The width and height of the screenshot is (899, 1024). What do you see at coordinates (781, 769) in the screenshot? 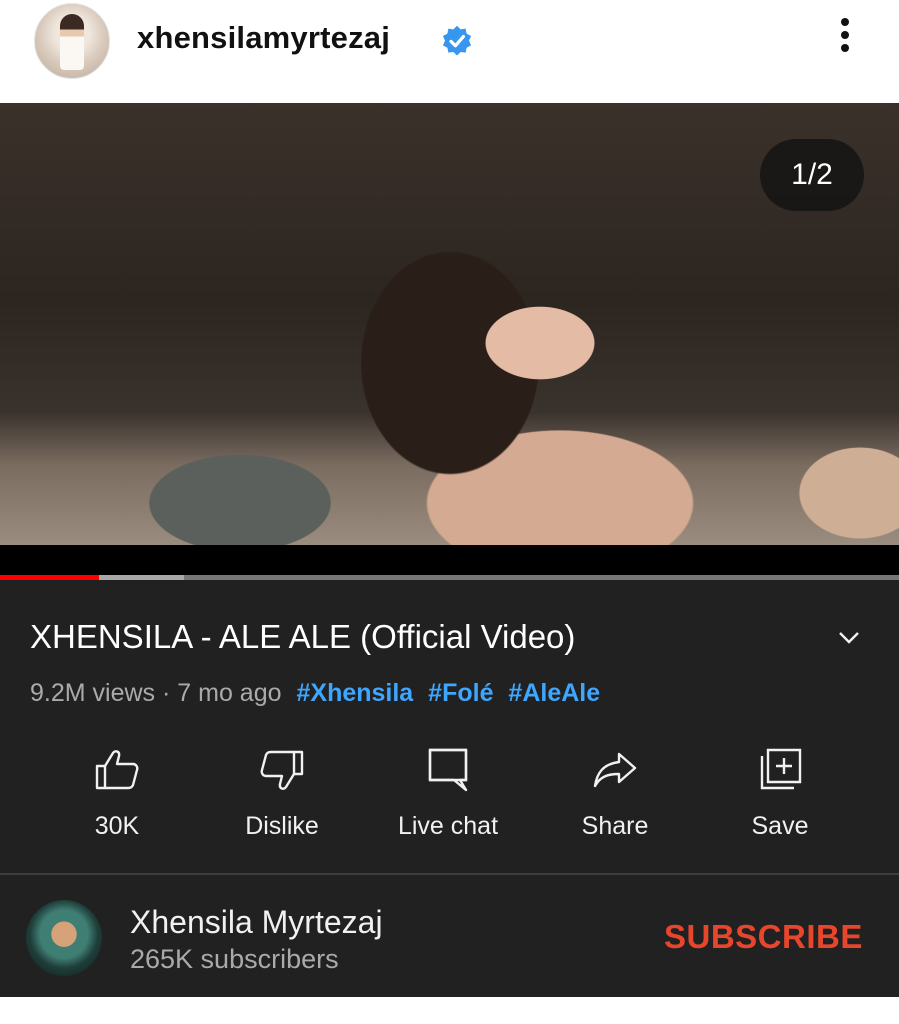
I see `add-to-playlist-icon` at bounding box center [781, 769].